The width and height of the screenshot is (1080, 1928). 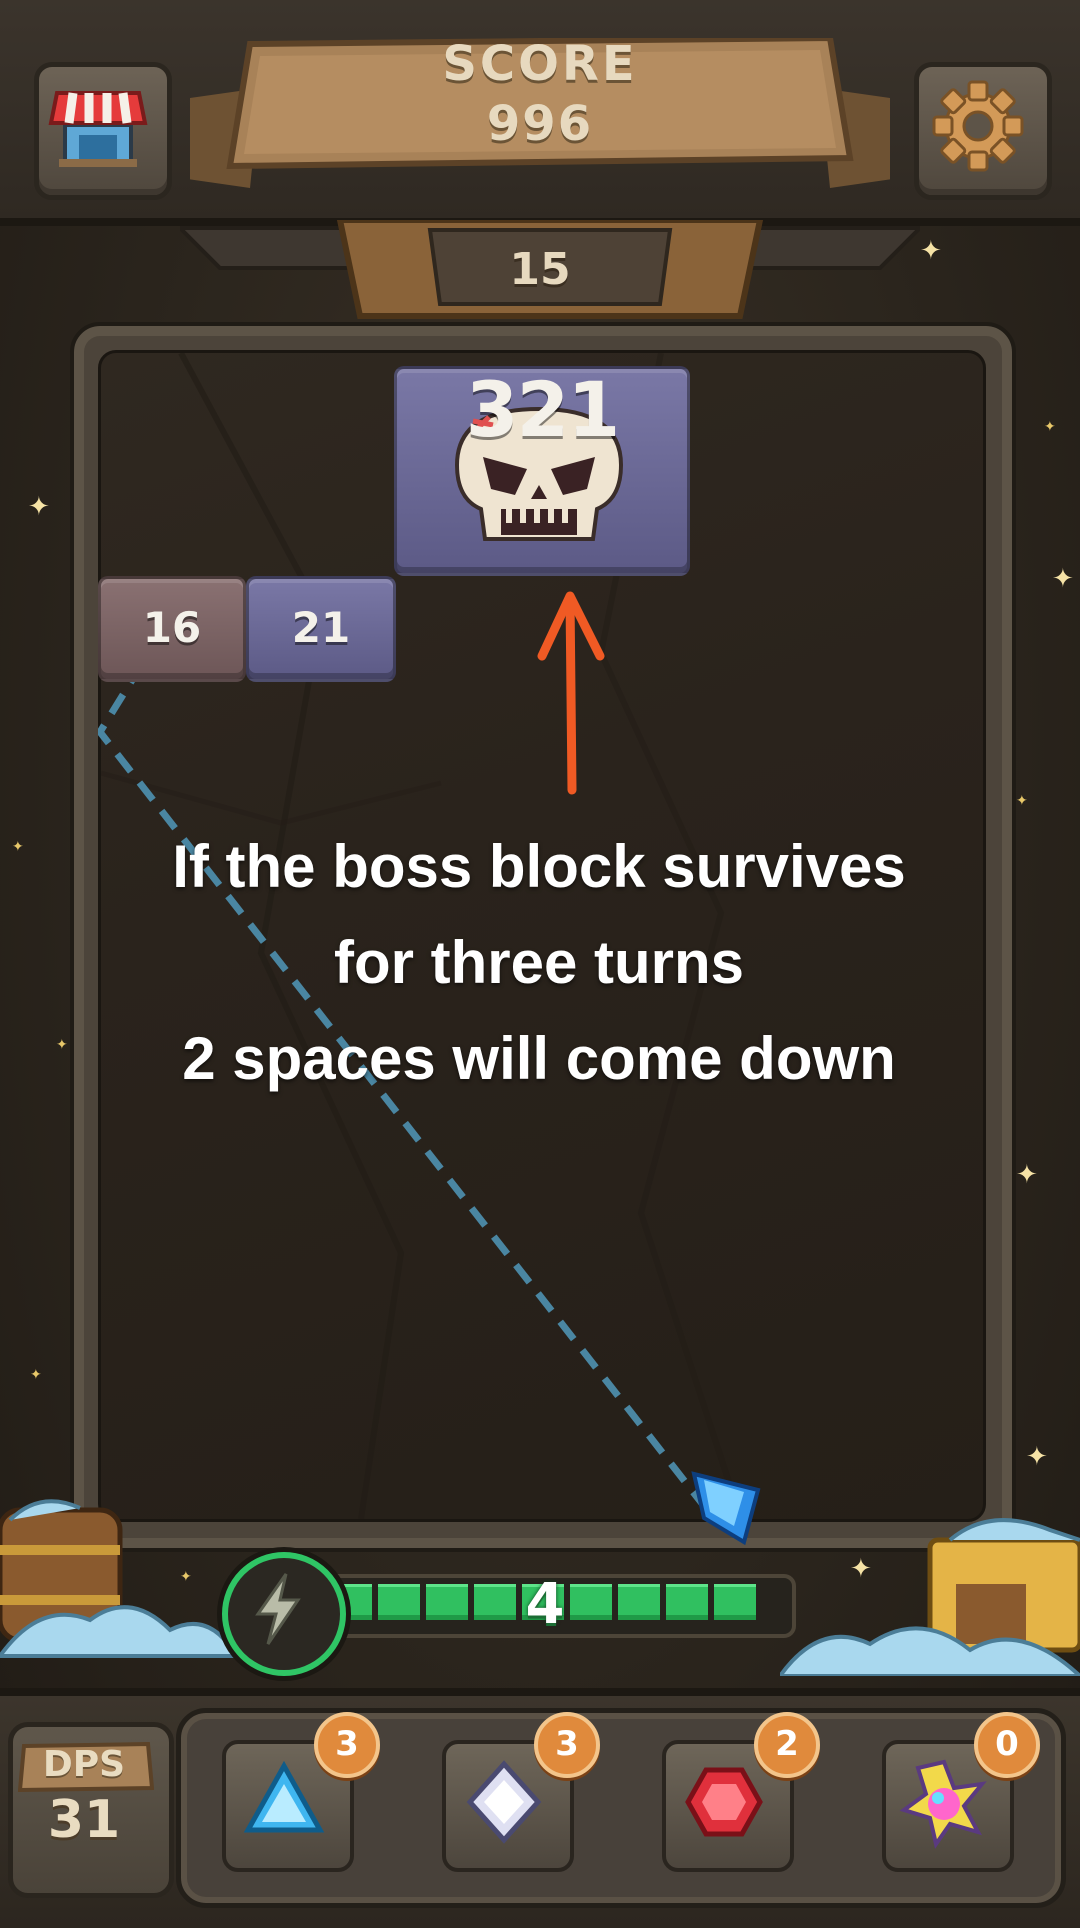 I want to click on tutorial-text-line: 2 spaces will come down, so click(x=539, y=1058).